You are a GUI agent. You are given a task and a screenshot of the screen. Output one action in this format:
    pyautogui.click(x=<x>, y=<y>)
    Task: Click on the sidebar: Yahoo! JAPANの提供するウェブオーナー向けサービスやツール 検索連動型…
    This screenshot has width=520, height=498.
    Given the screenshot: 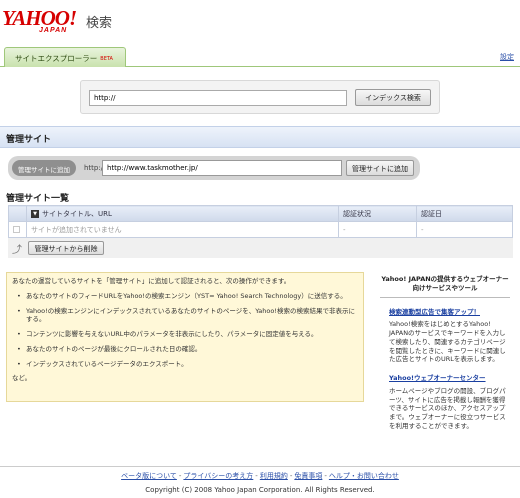 What is the action you would take?
    pyautogui.click(x=445, y=353)
    